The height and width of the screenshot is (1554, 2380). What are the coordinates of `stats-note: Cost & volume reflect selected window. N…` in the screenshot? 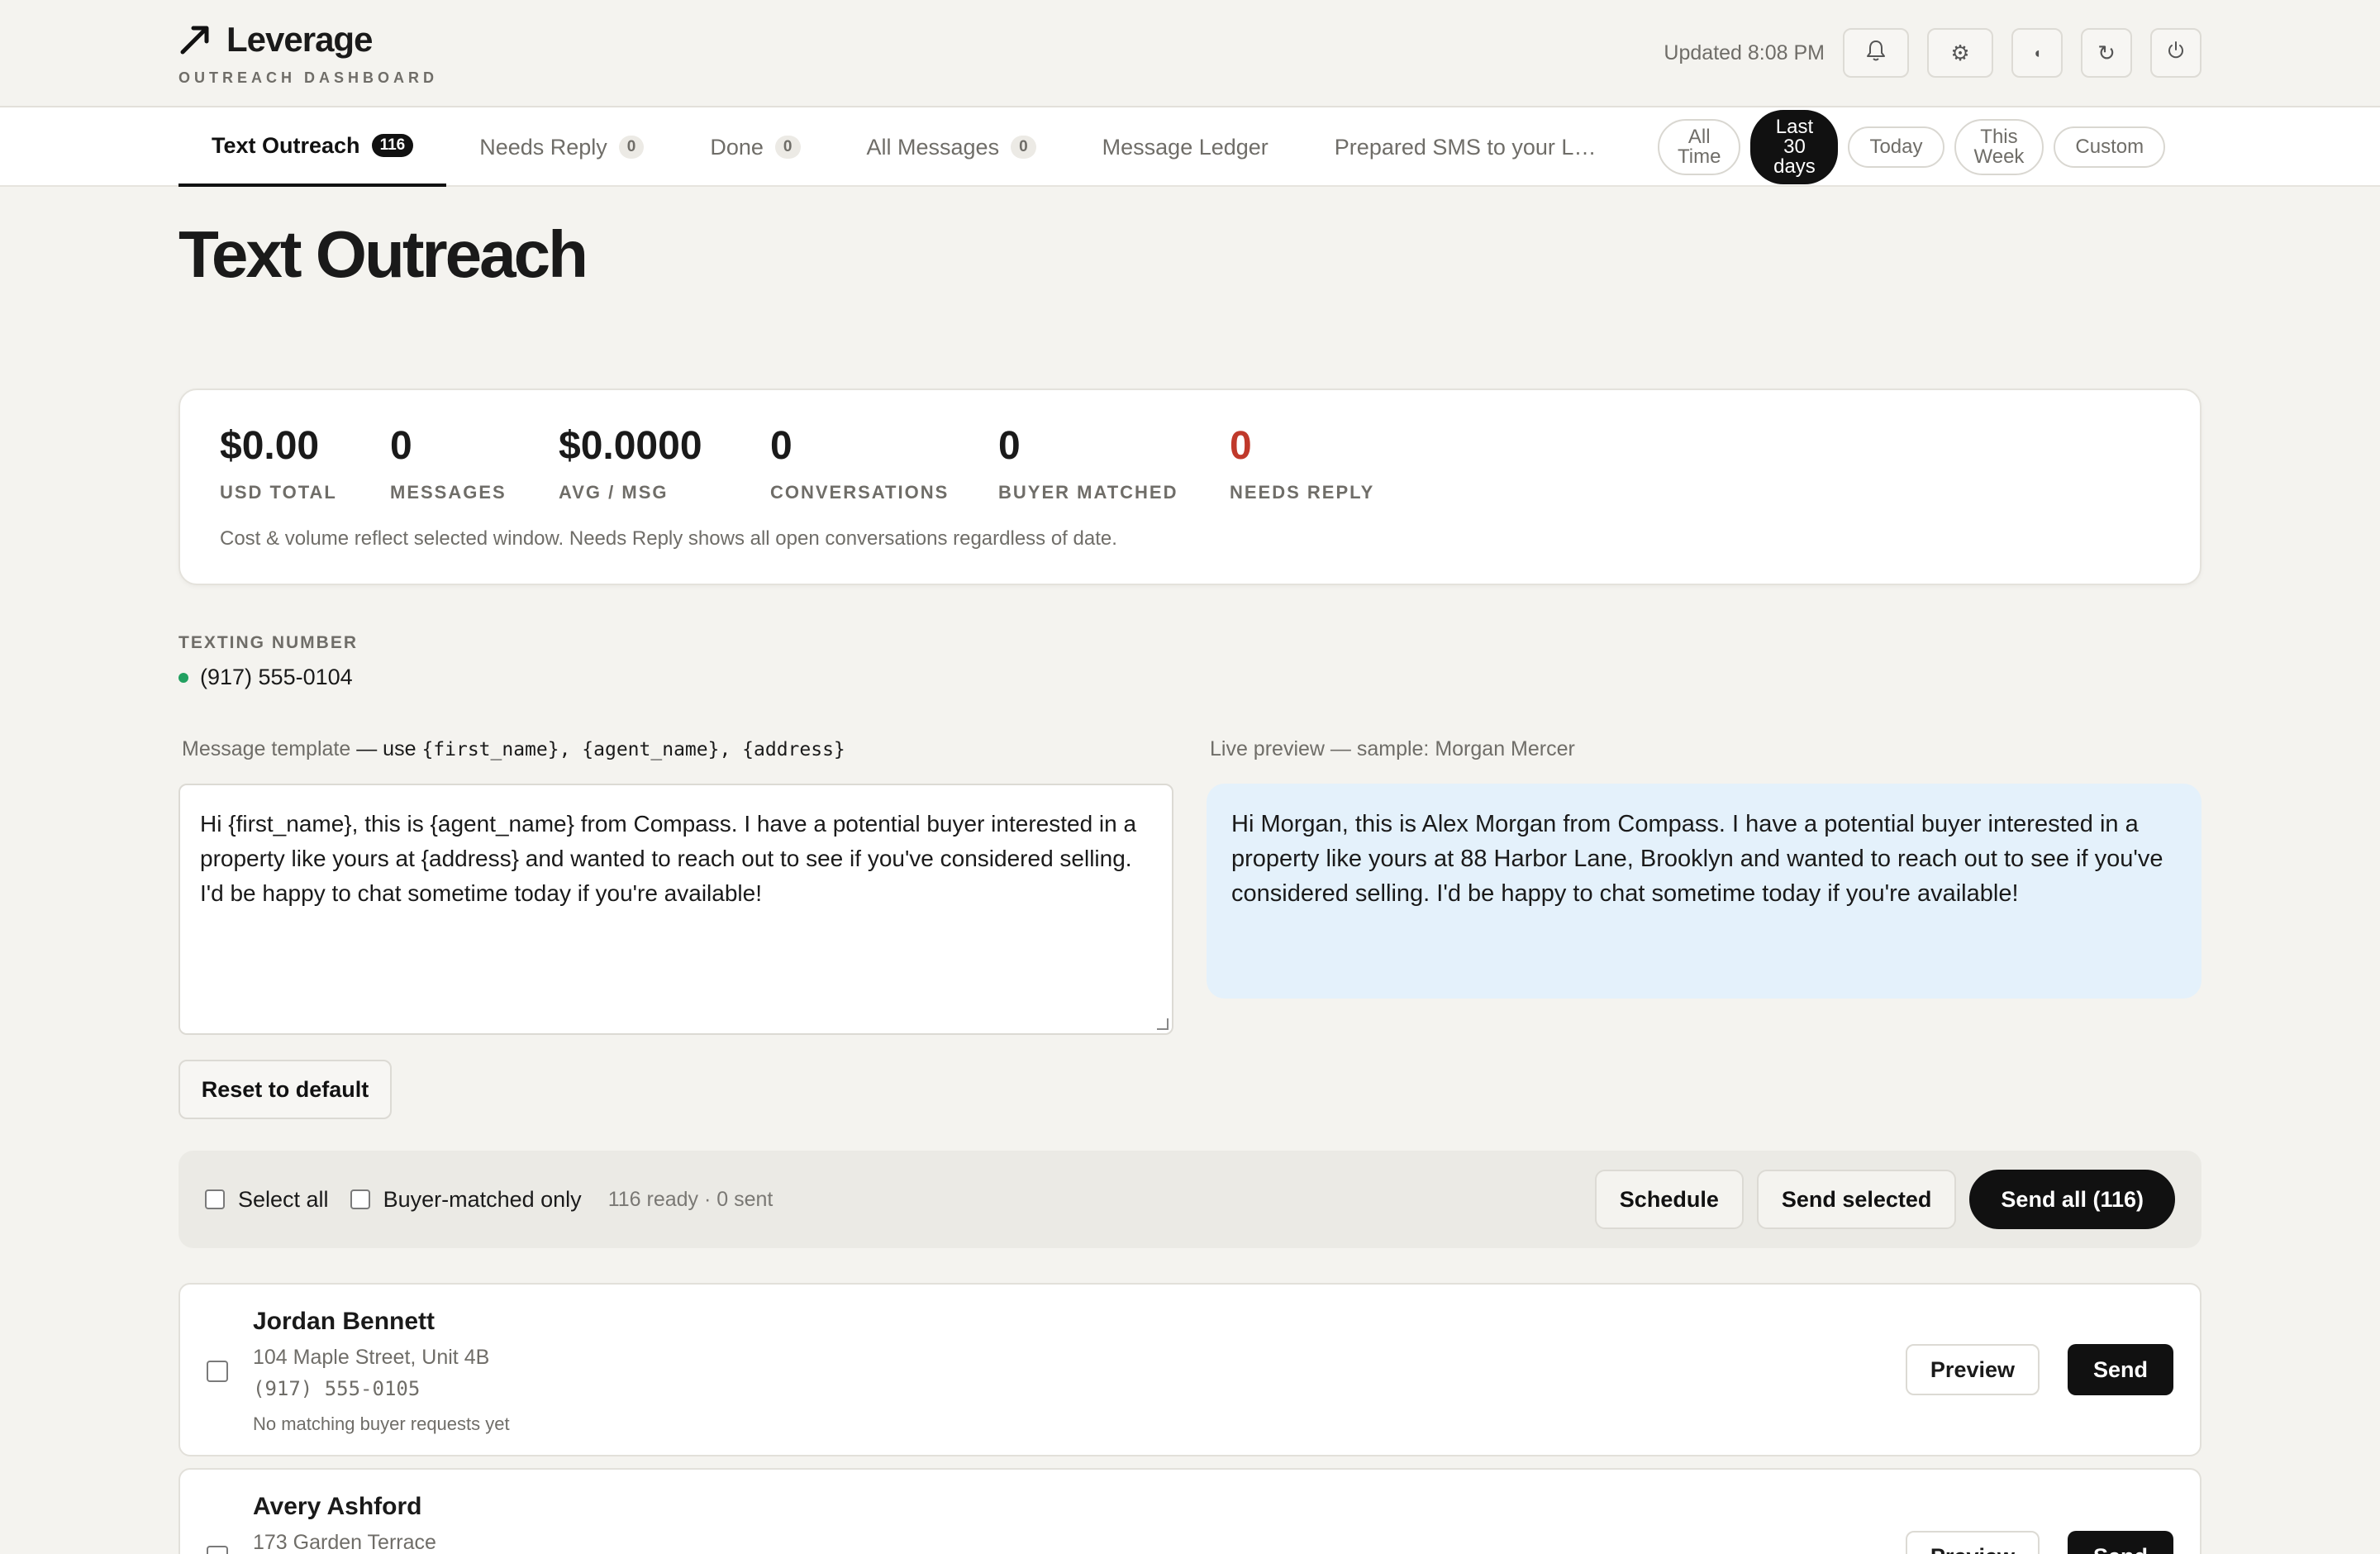 It's located at (668, 538).